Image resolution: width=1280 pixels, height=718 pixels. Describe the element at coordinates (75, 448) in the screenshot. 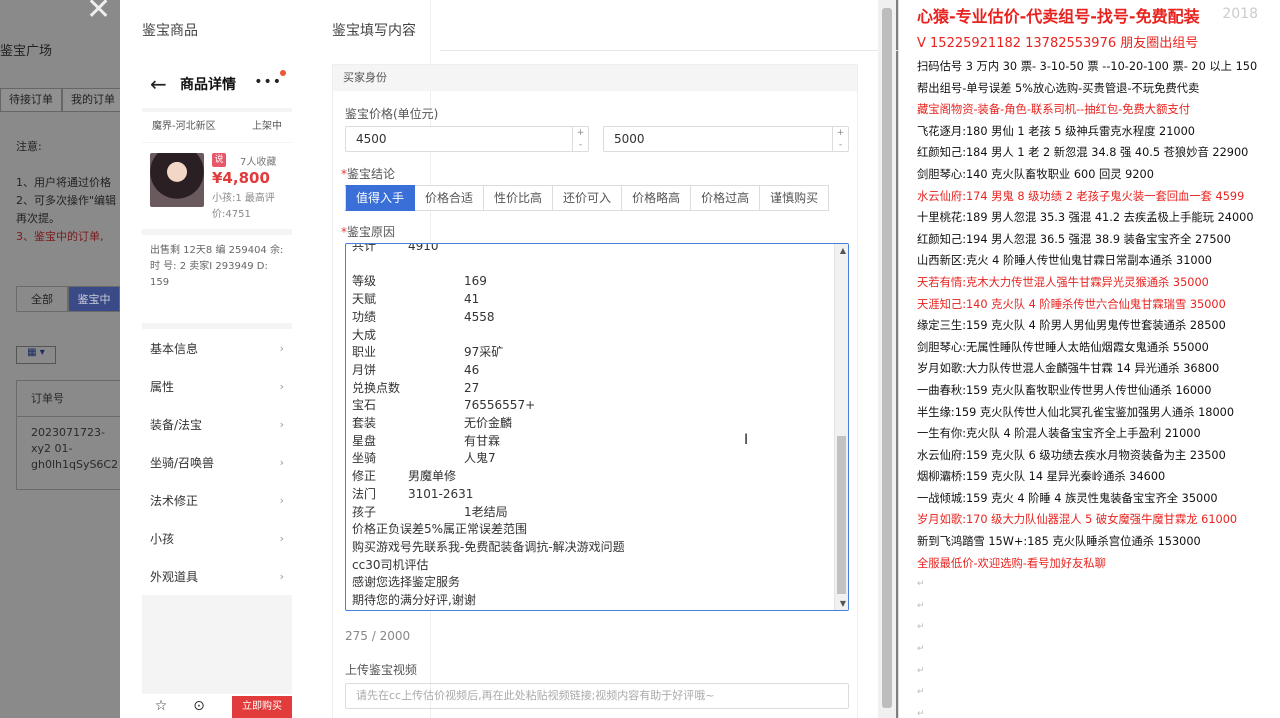

I see `bg-table-cell: 2023071723-xy2 01- gh0lh1qSyS6C2` at that location.